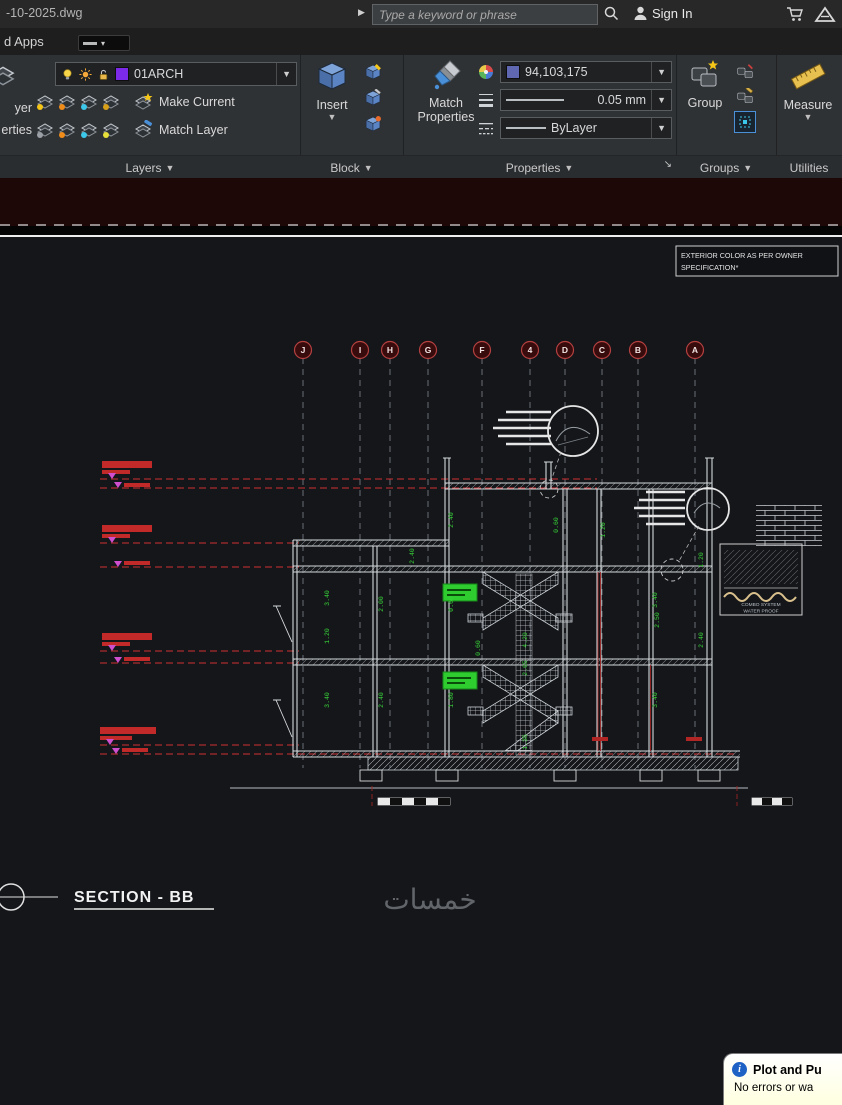 This screenshot has height=1105, width=842. What do you see at coordinates (795, 14) in the screenshot?
I see `cart-icon` at bounding box center [795, 14].